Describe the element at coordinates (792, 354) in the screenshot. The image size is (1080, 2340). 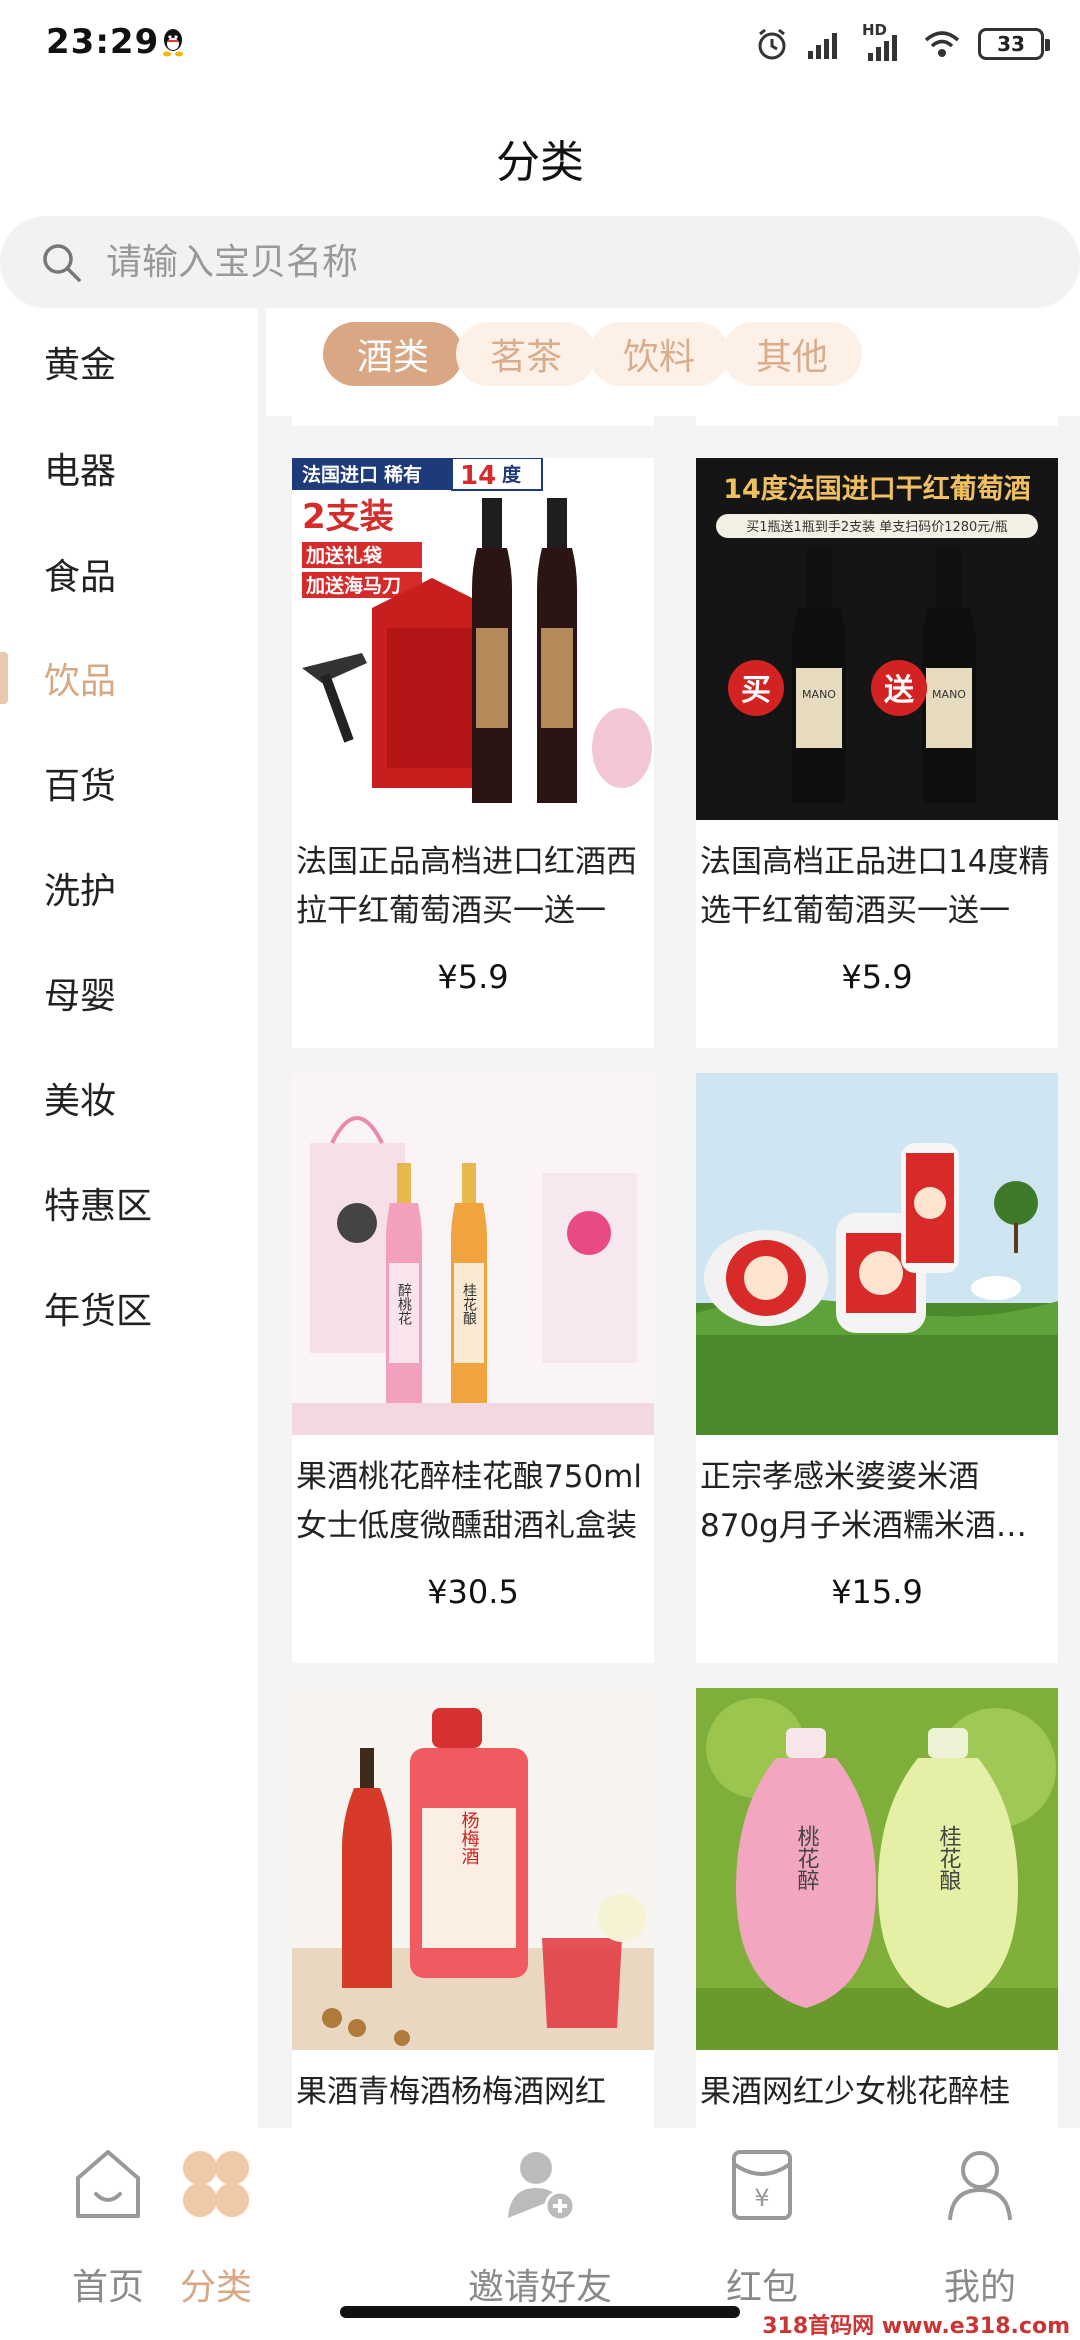
I see `tab-others: 其他` at that location.